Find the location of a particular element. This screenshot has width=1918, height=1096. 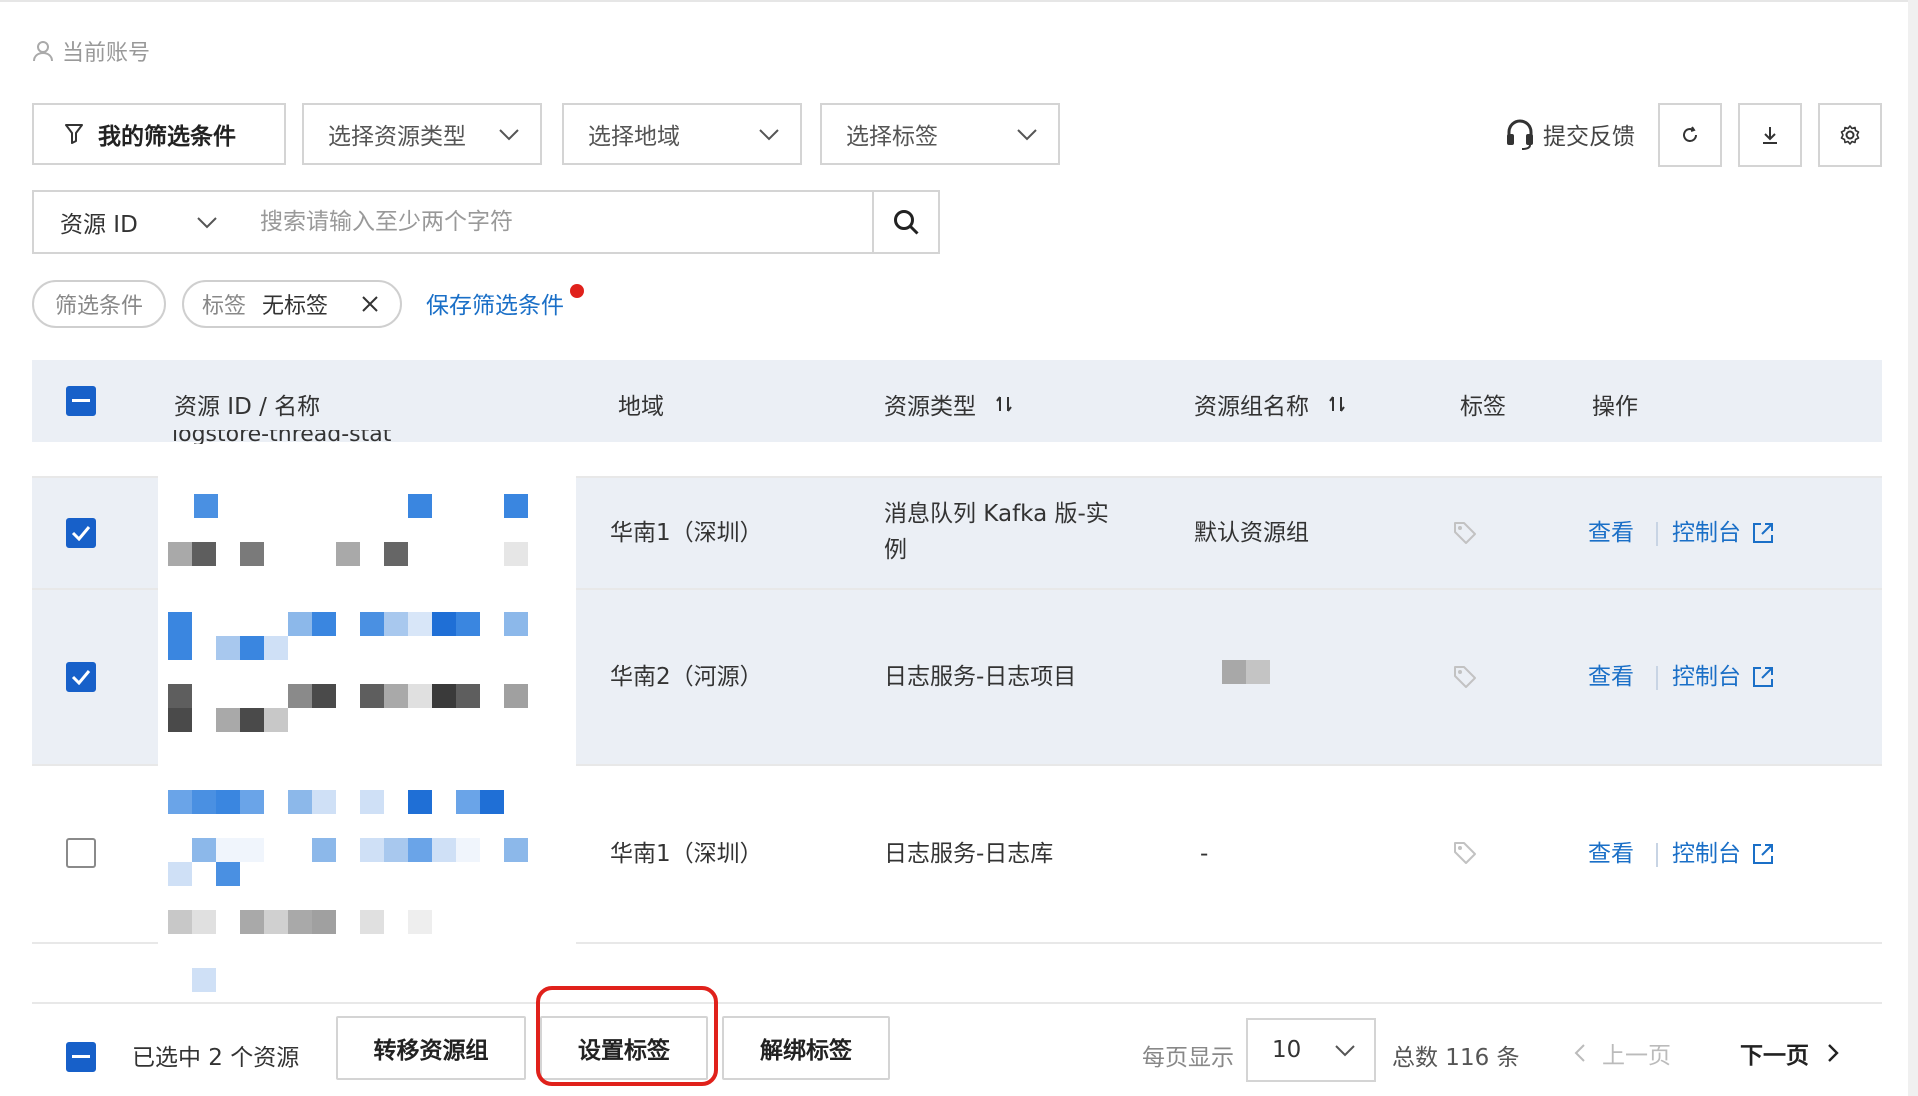

footer-select-all-checkbox is located at coordinates (81, 1057).